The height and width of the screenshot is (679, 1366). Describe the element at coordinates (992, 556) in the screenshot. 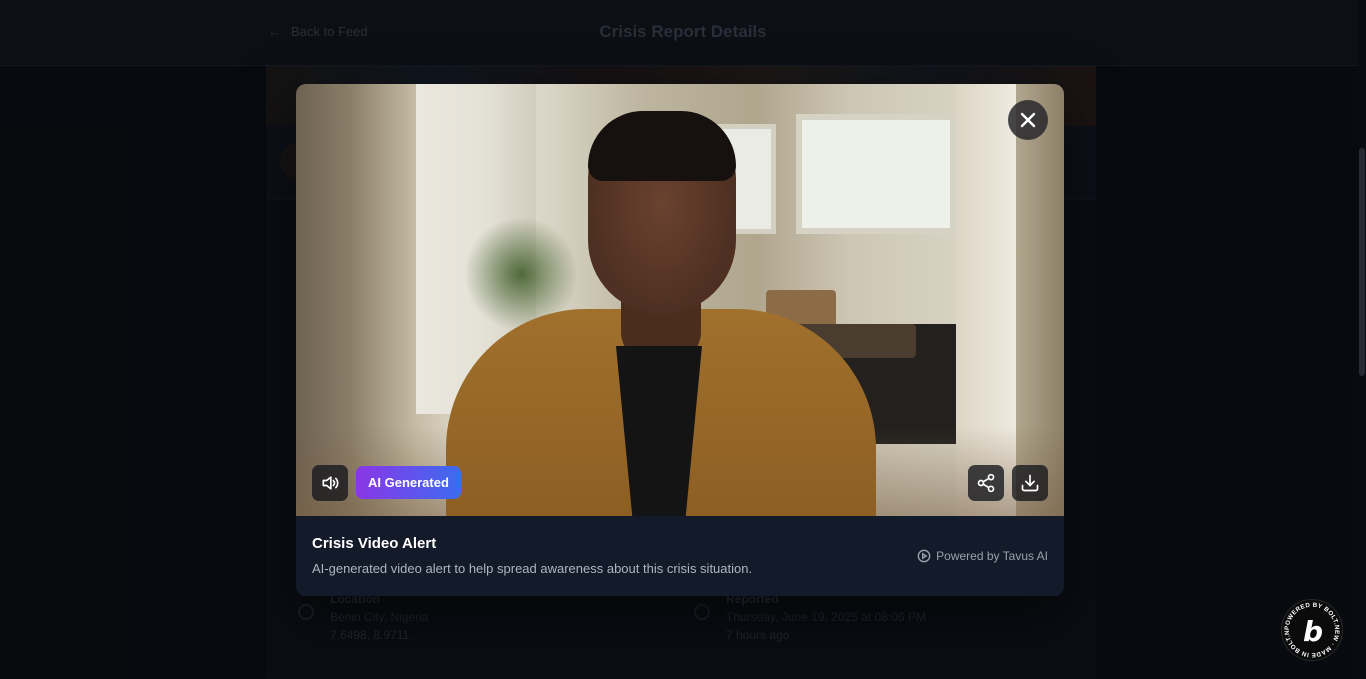

I see `powered-by-label: Powered by Tavus AI` at that location.